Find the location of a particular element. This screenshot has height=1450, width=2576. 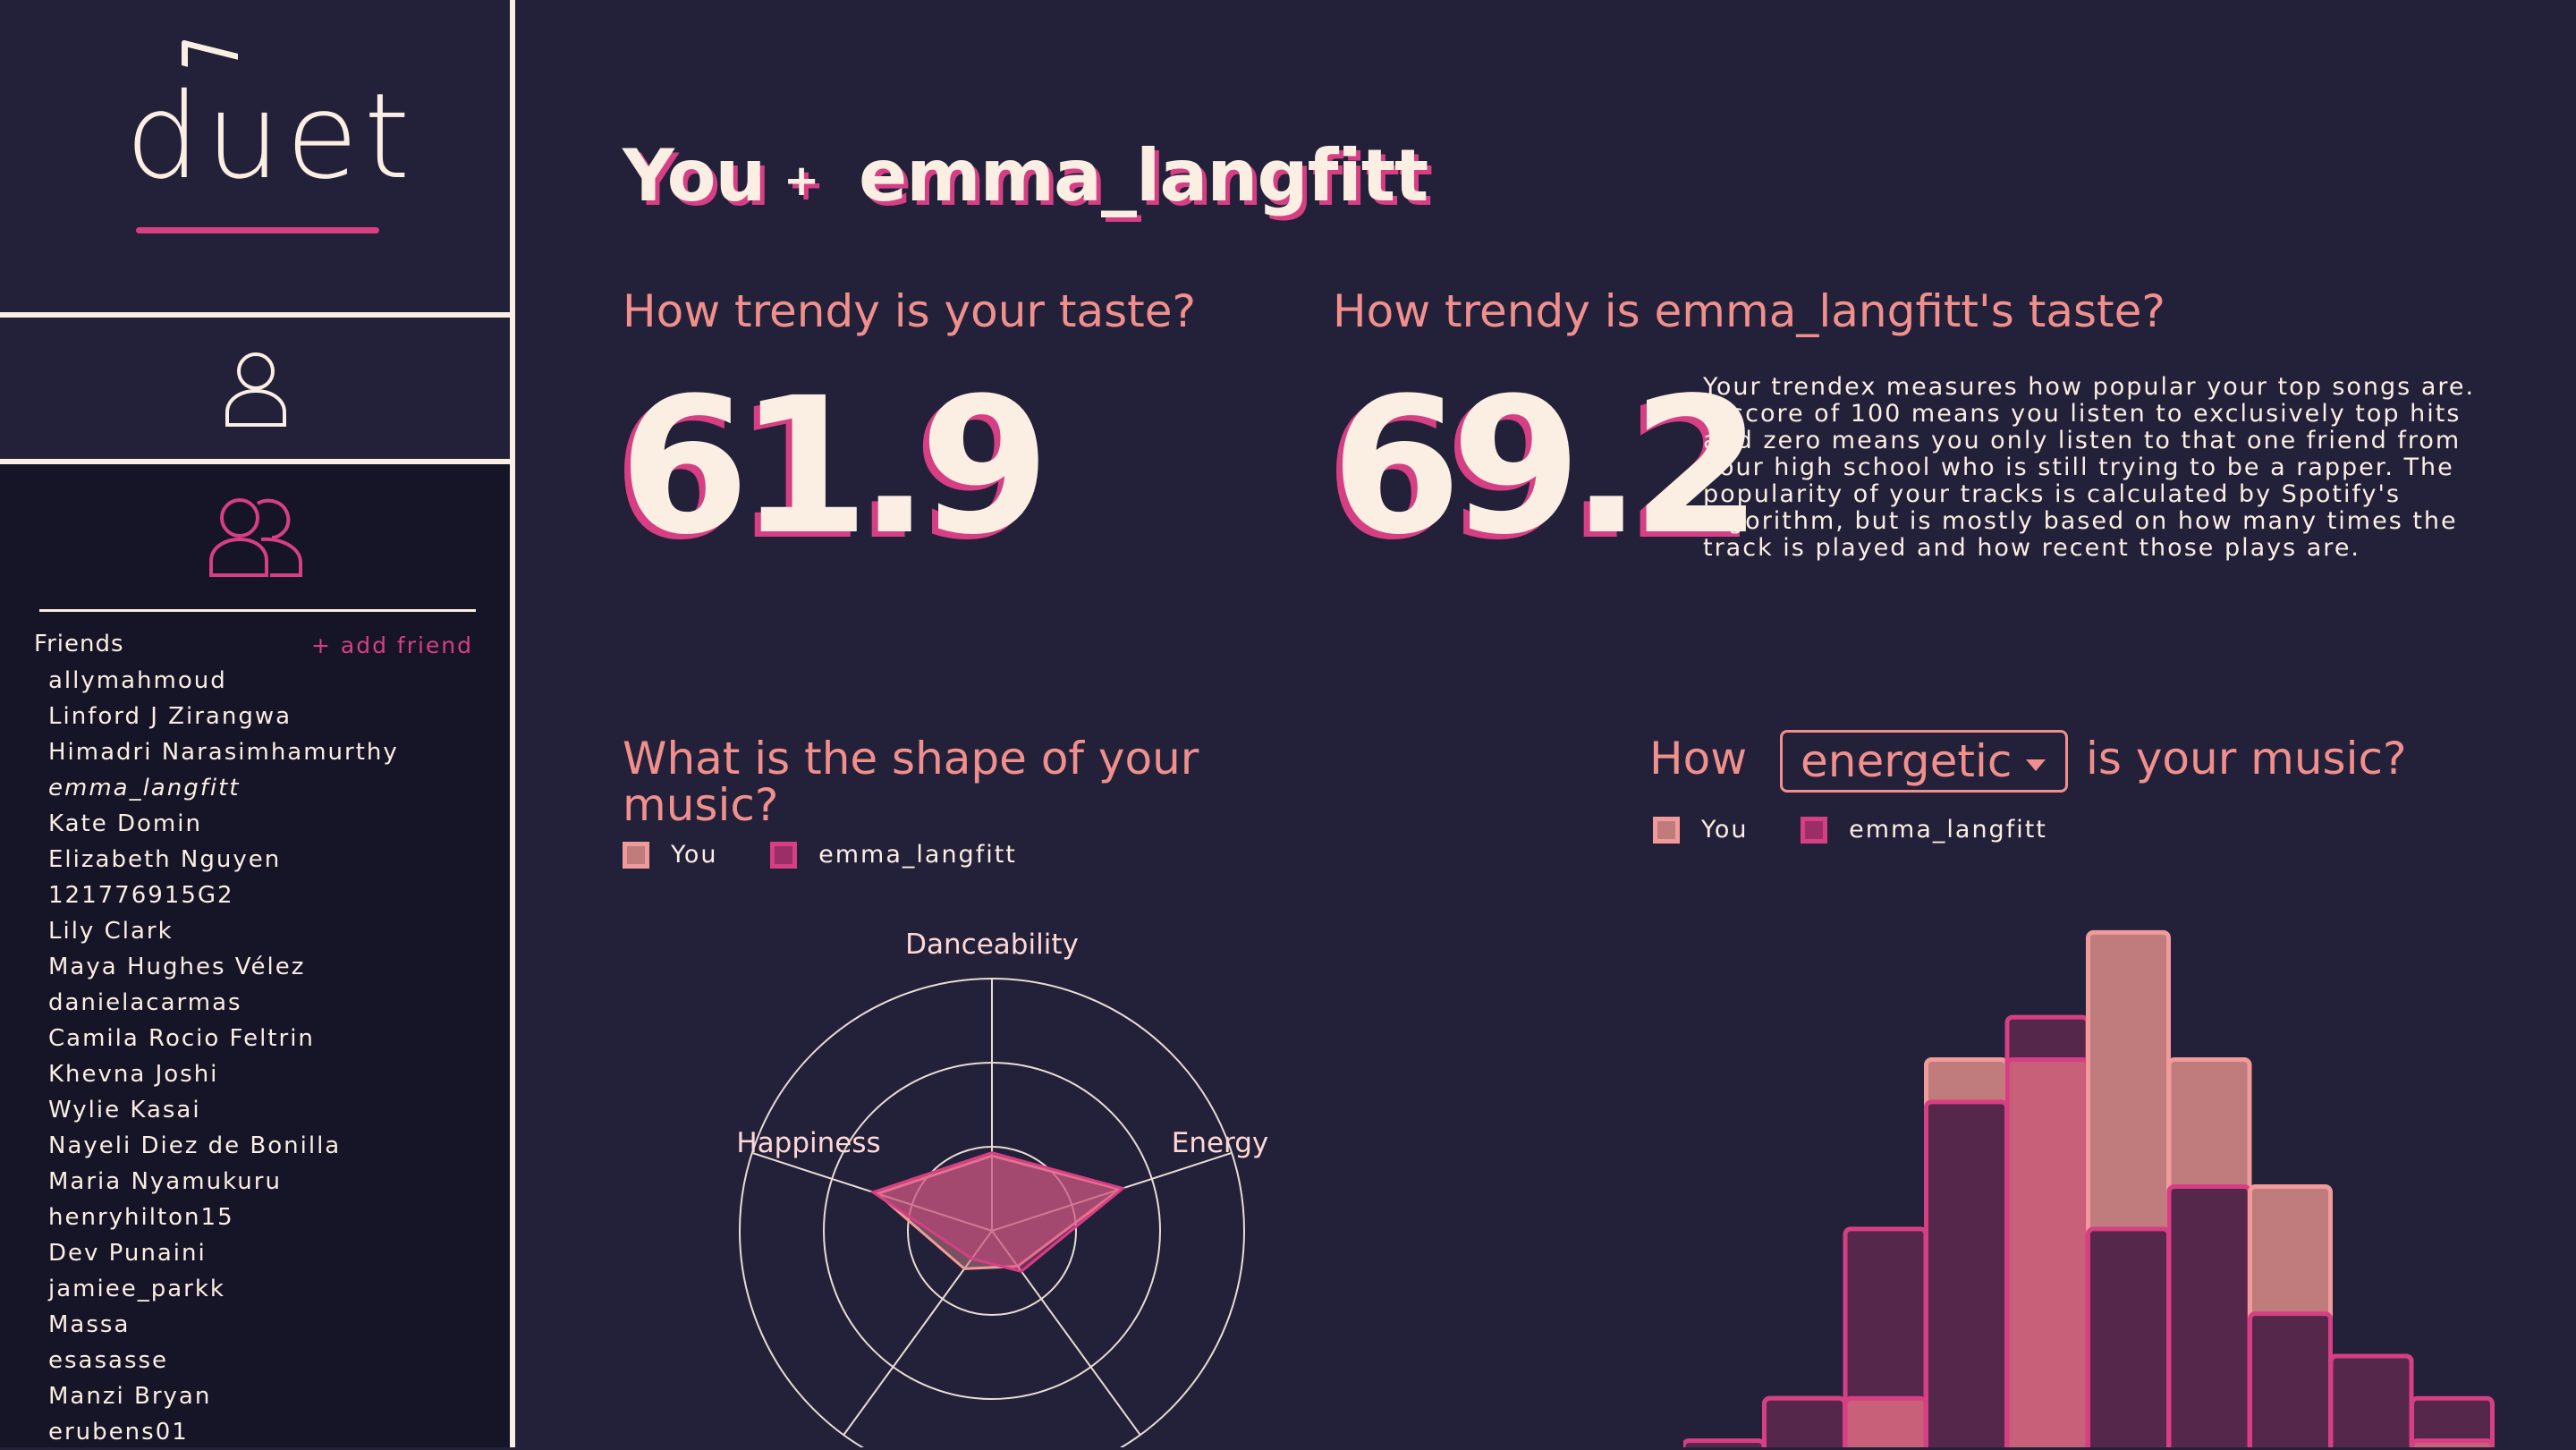

friend-item: Khevna Joshi is located at coordinates (223, 1074).